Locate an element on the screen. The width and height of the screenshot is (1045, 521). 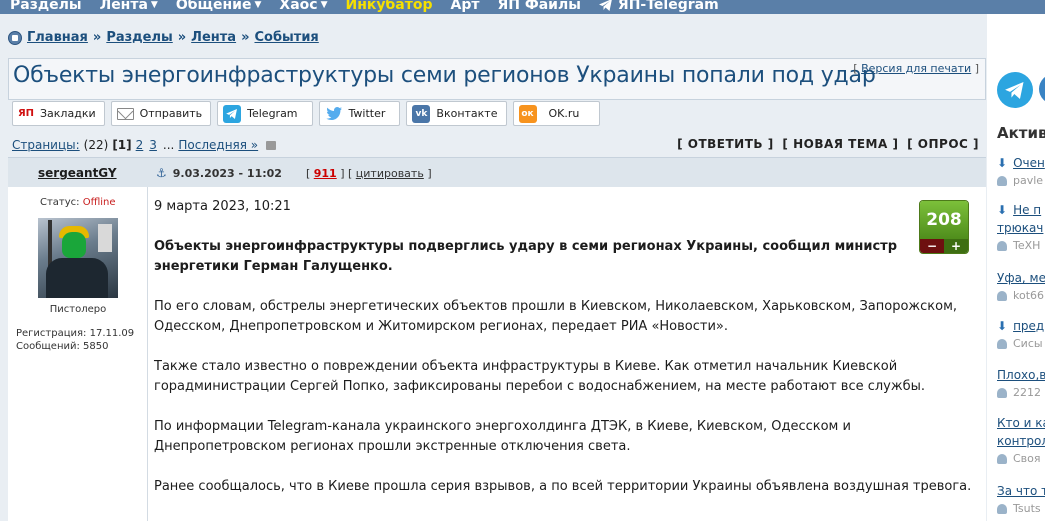
rating-value: 208 is located at coordinates (944, 220).